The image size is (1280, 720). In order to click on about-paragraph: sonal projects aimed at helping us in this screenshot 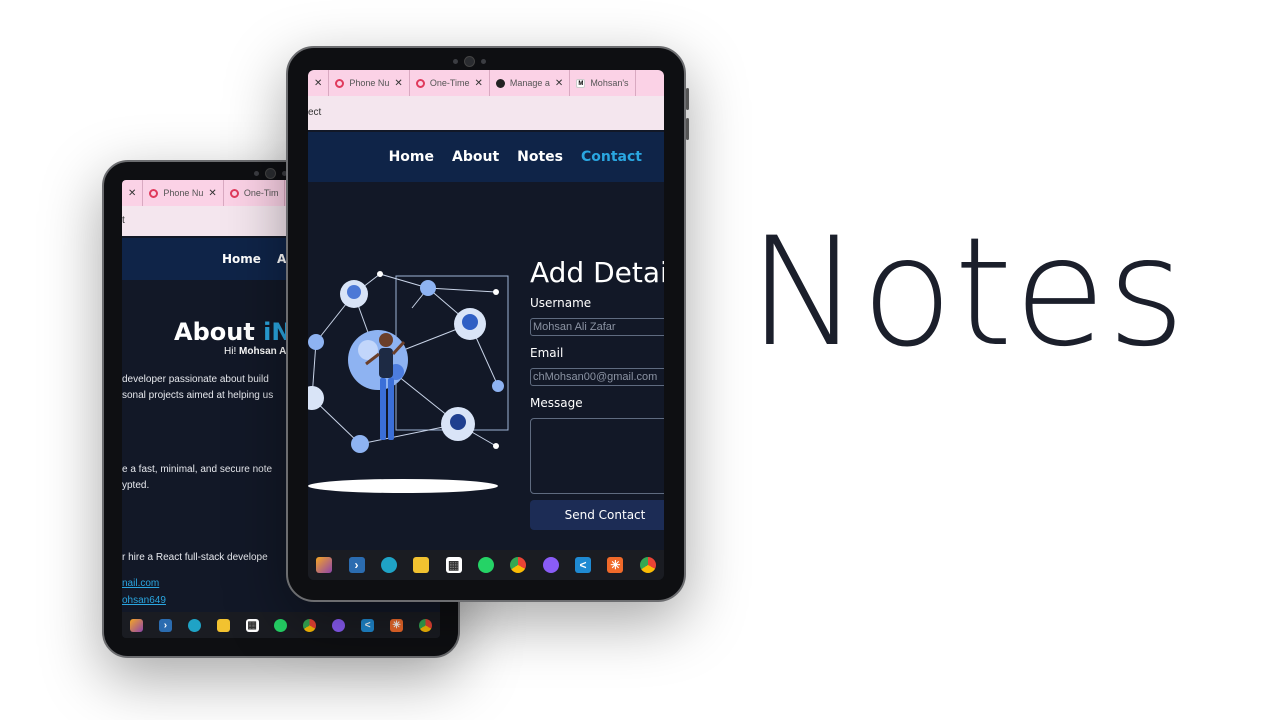, I will do `click(198, 395)`.